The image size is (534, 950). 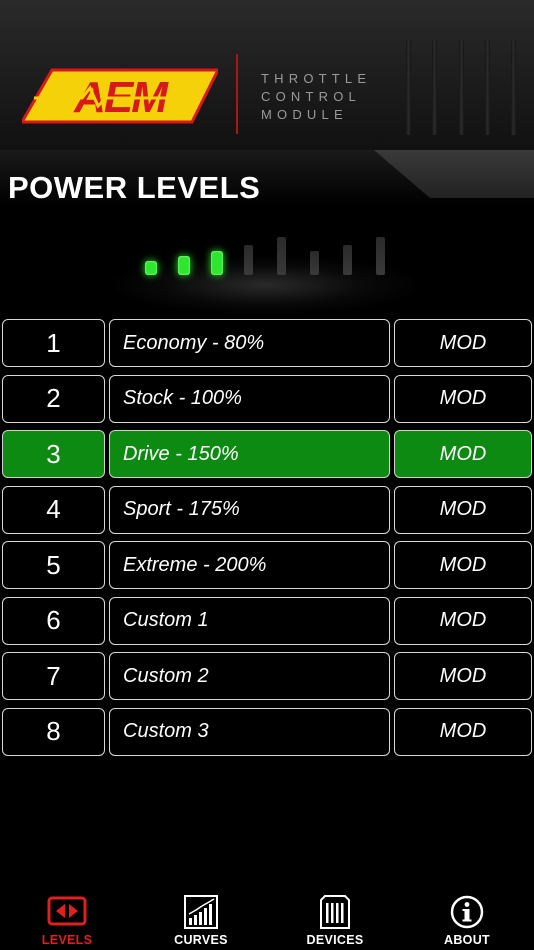 I want to click on level-row-4: 4 Sport - 175% MOD, so click(x=267, y=509).